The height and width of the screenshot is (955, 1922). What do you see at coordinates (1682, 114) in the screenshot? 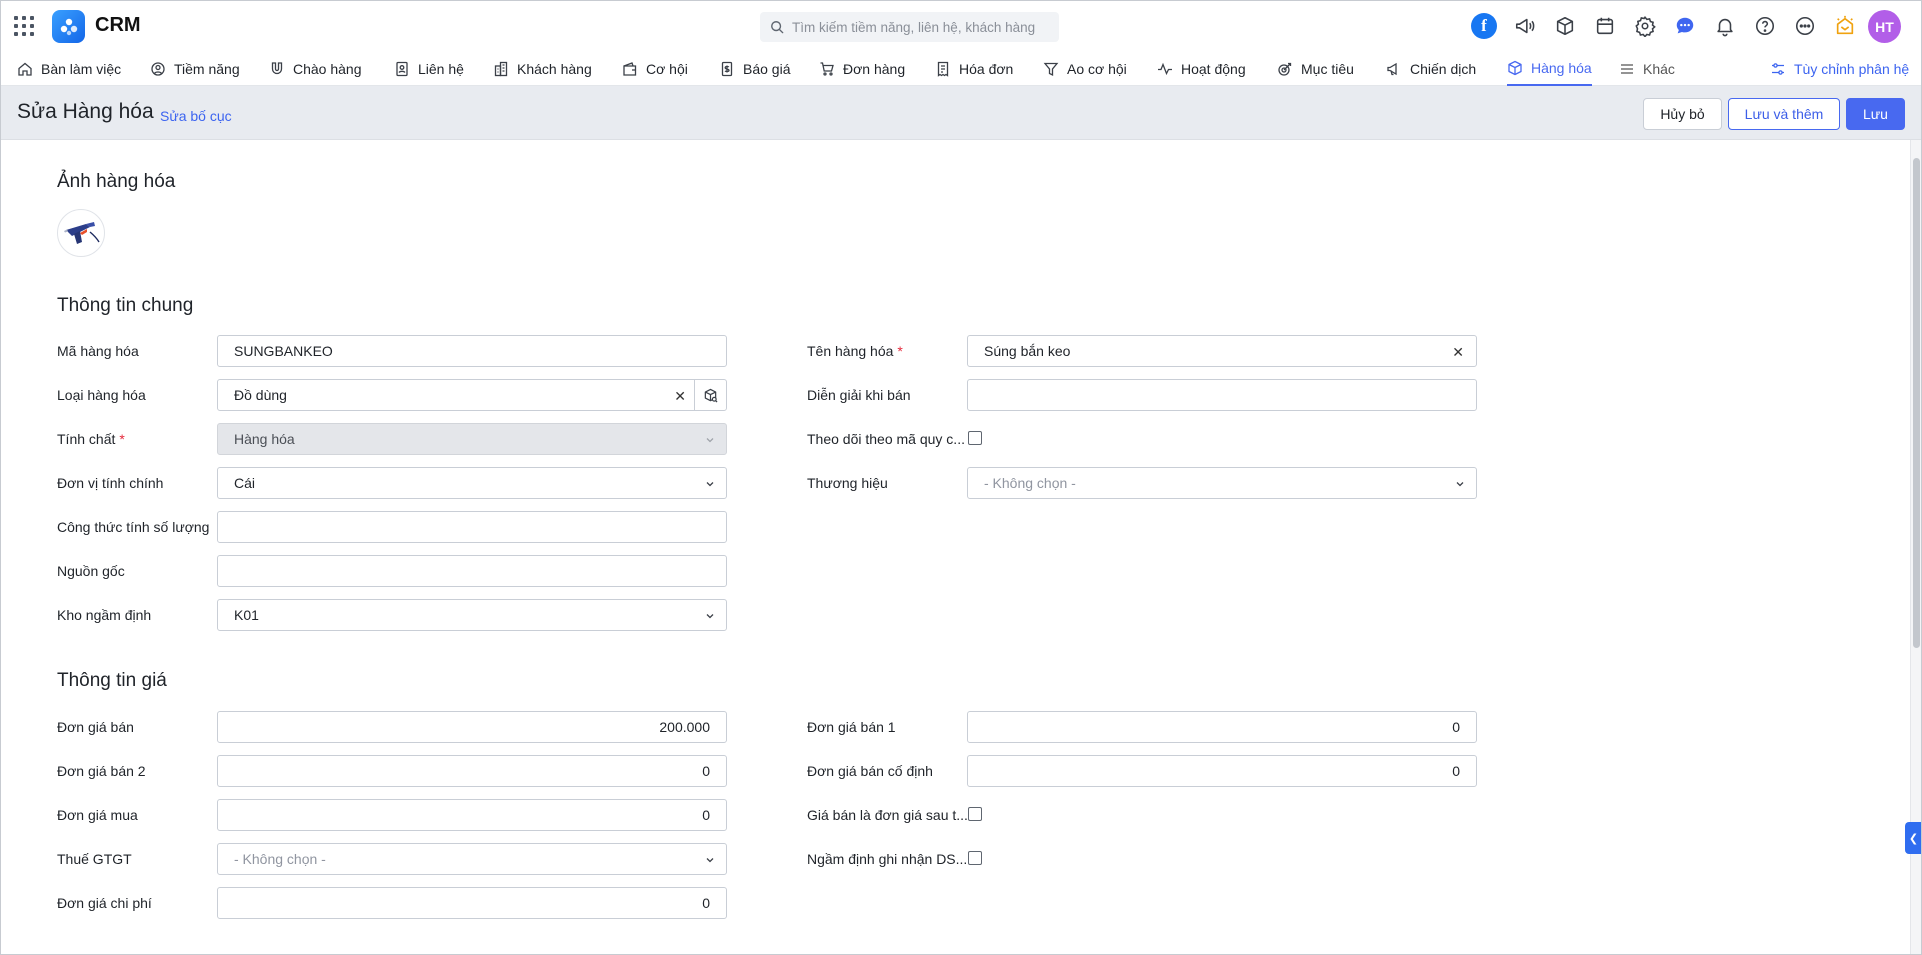
I see `cancel-button: Hủy bỏ` at bounding box center [1682, 114].